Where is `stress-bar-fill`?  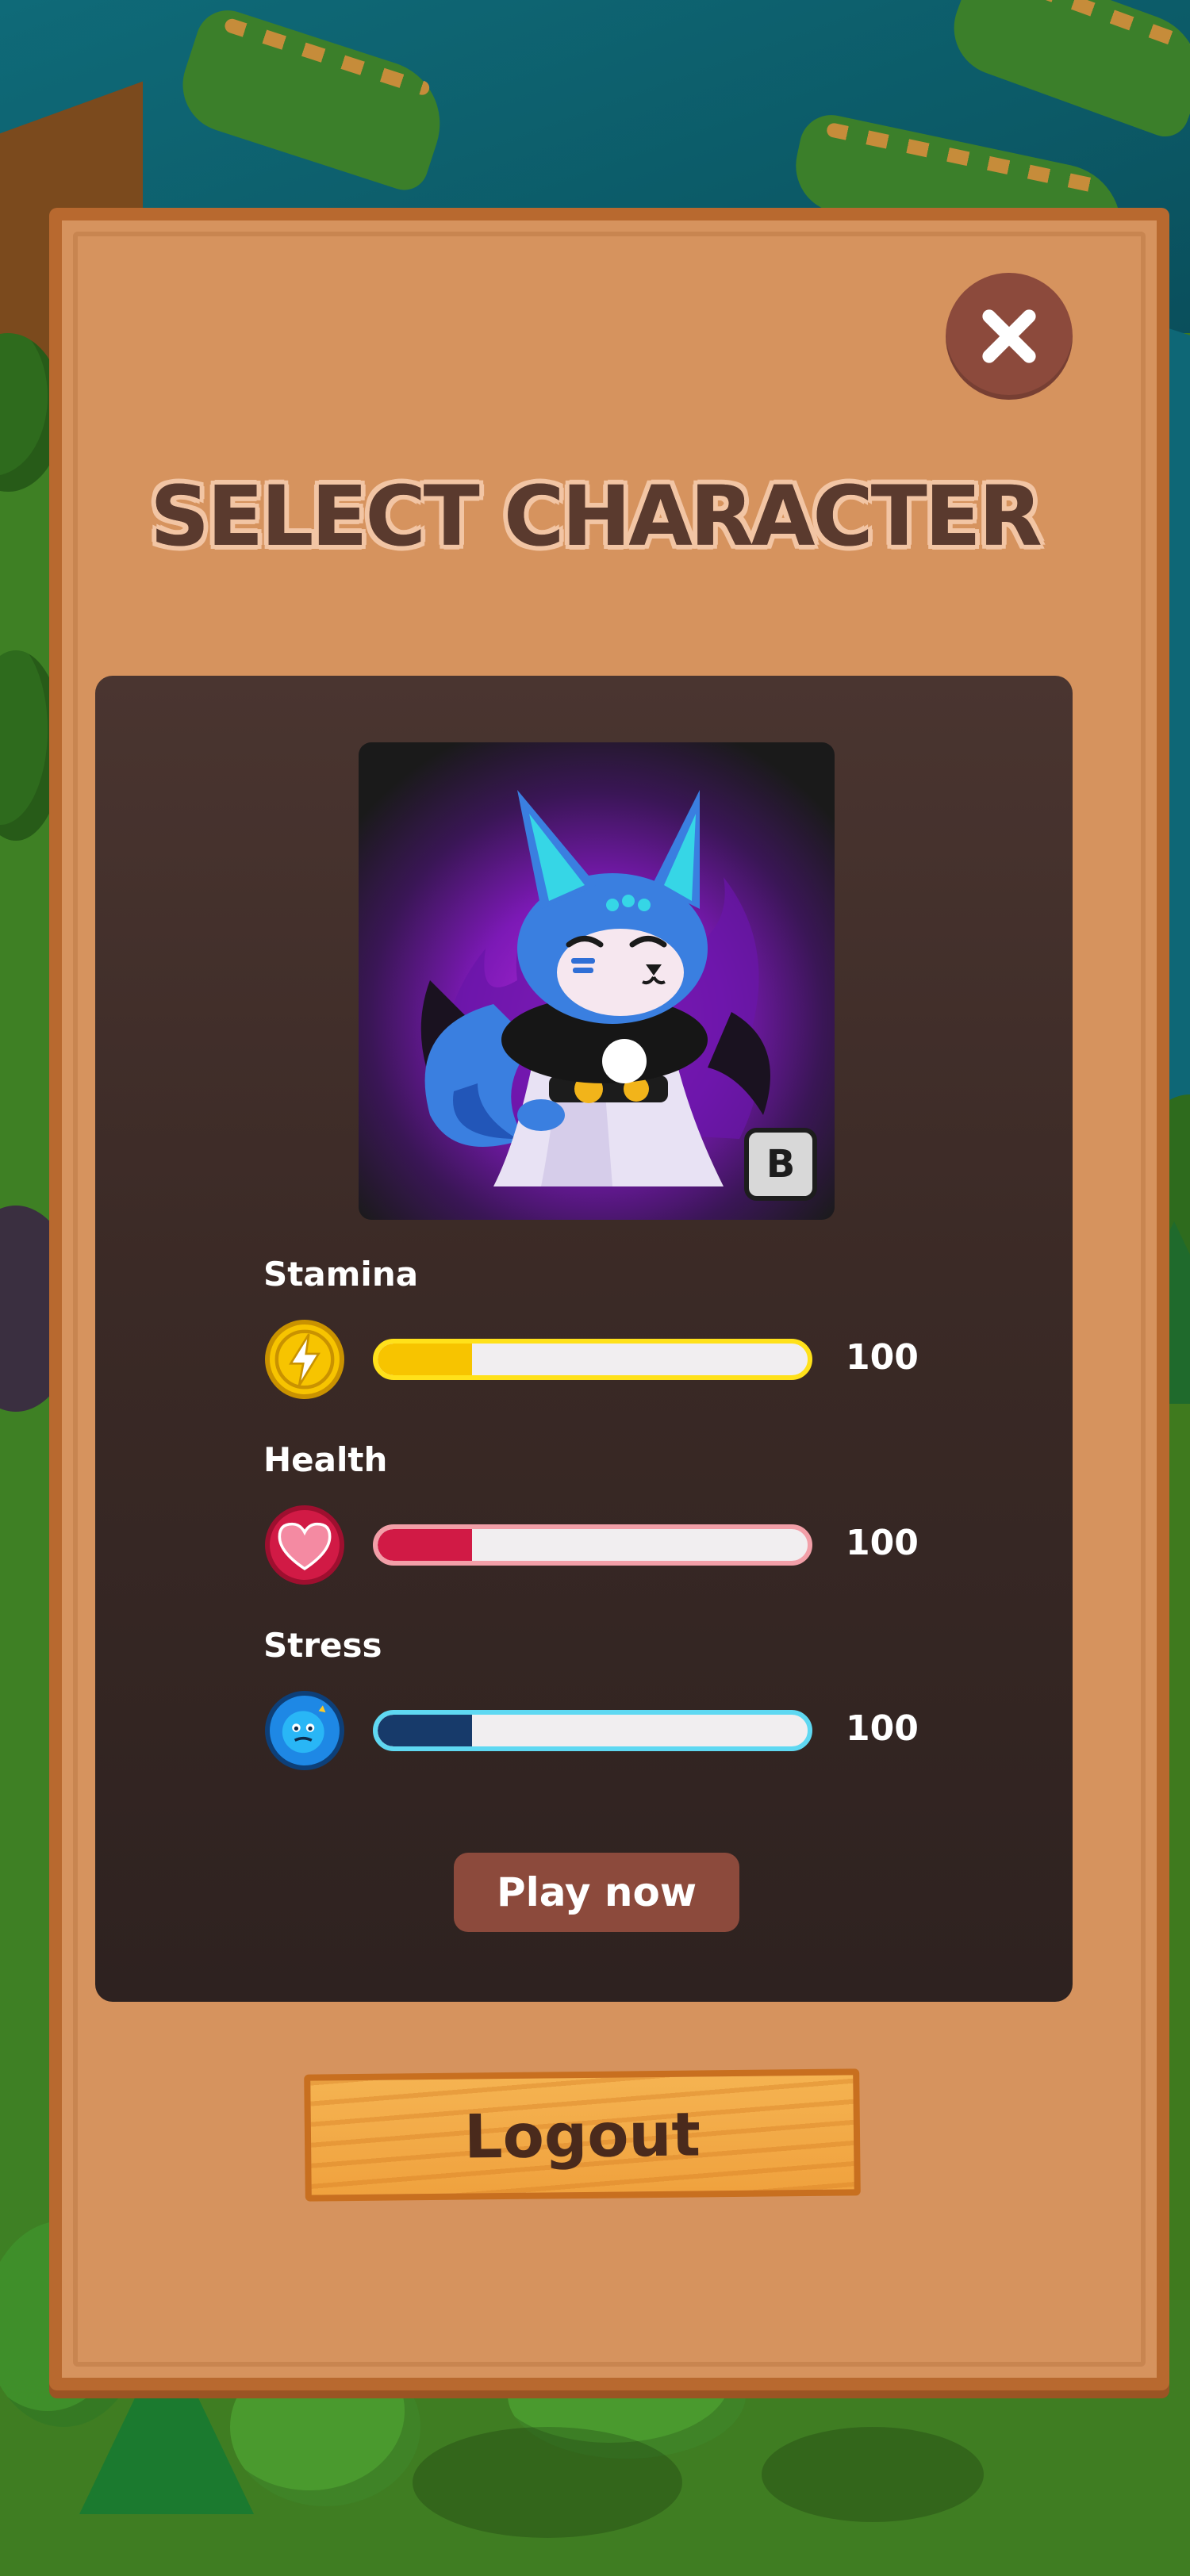 stress-bar-fill is located at coordinates (425, 1730).